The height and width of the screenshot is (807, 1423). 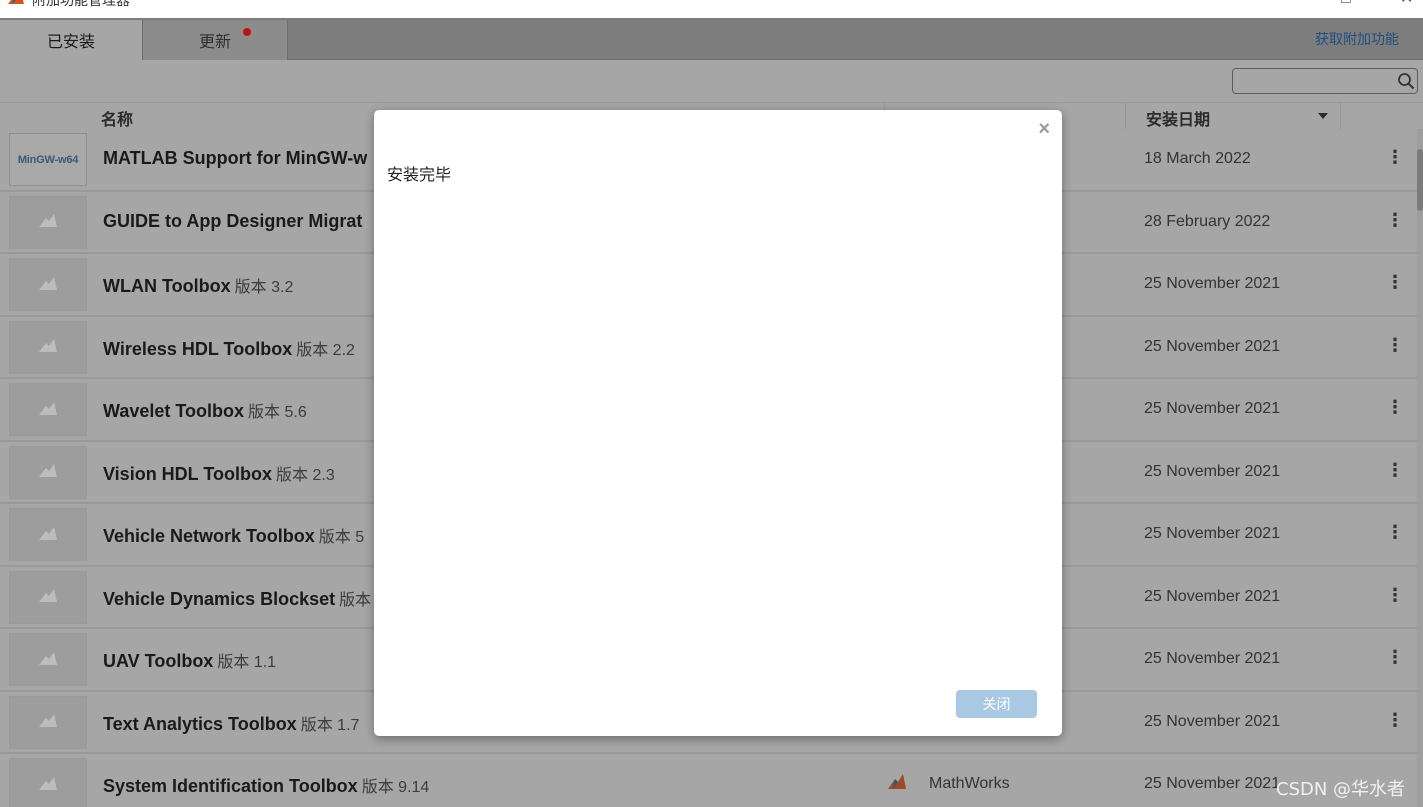 What do you see at coordinates (1357, 39) in the screenshot?
I see `get-addons-link: 获取附加功能` at bounding box center [1357, 39].